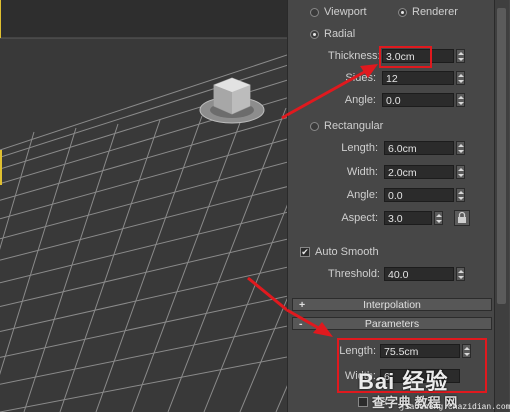  Describe the element at coordinates (402, 12) in the screenshot. I see `radio-renderer-indicator` at that location.